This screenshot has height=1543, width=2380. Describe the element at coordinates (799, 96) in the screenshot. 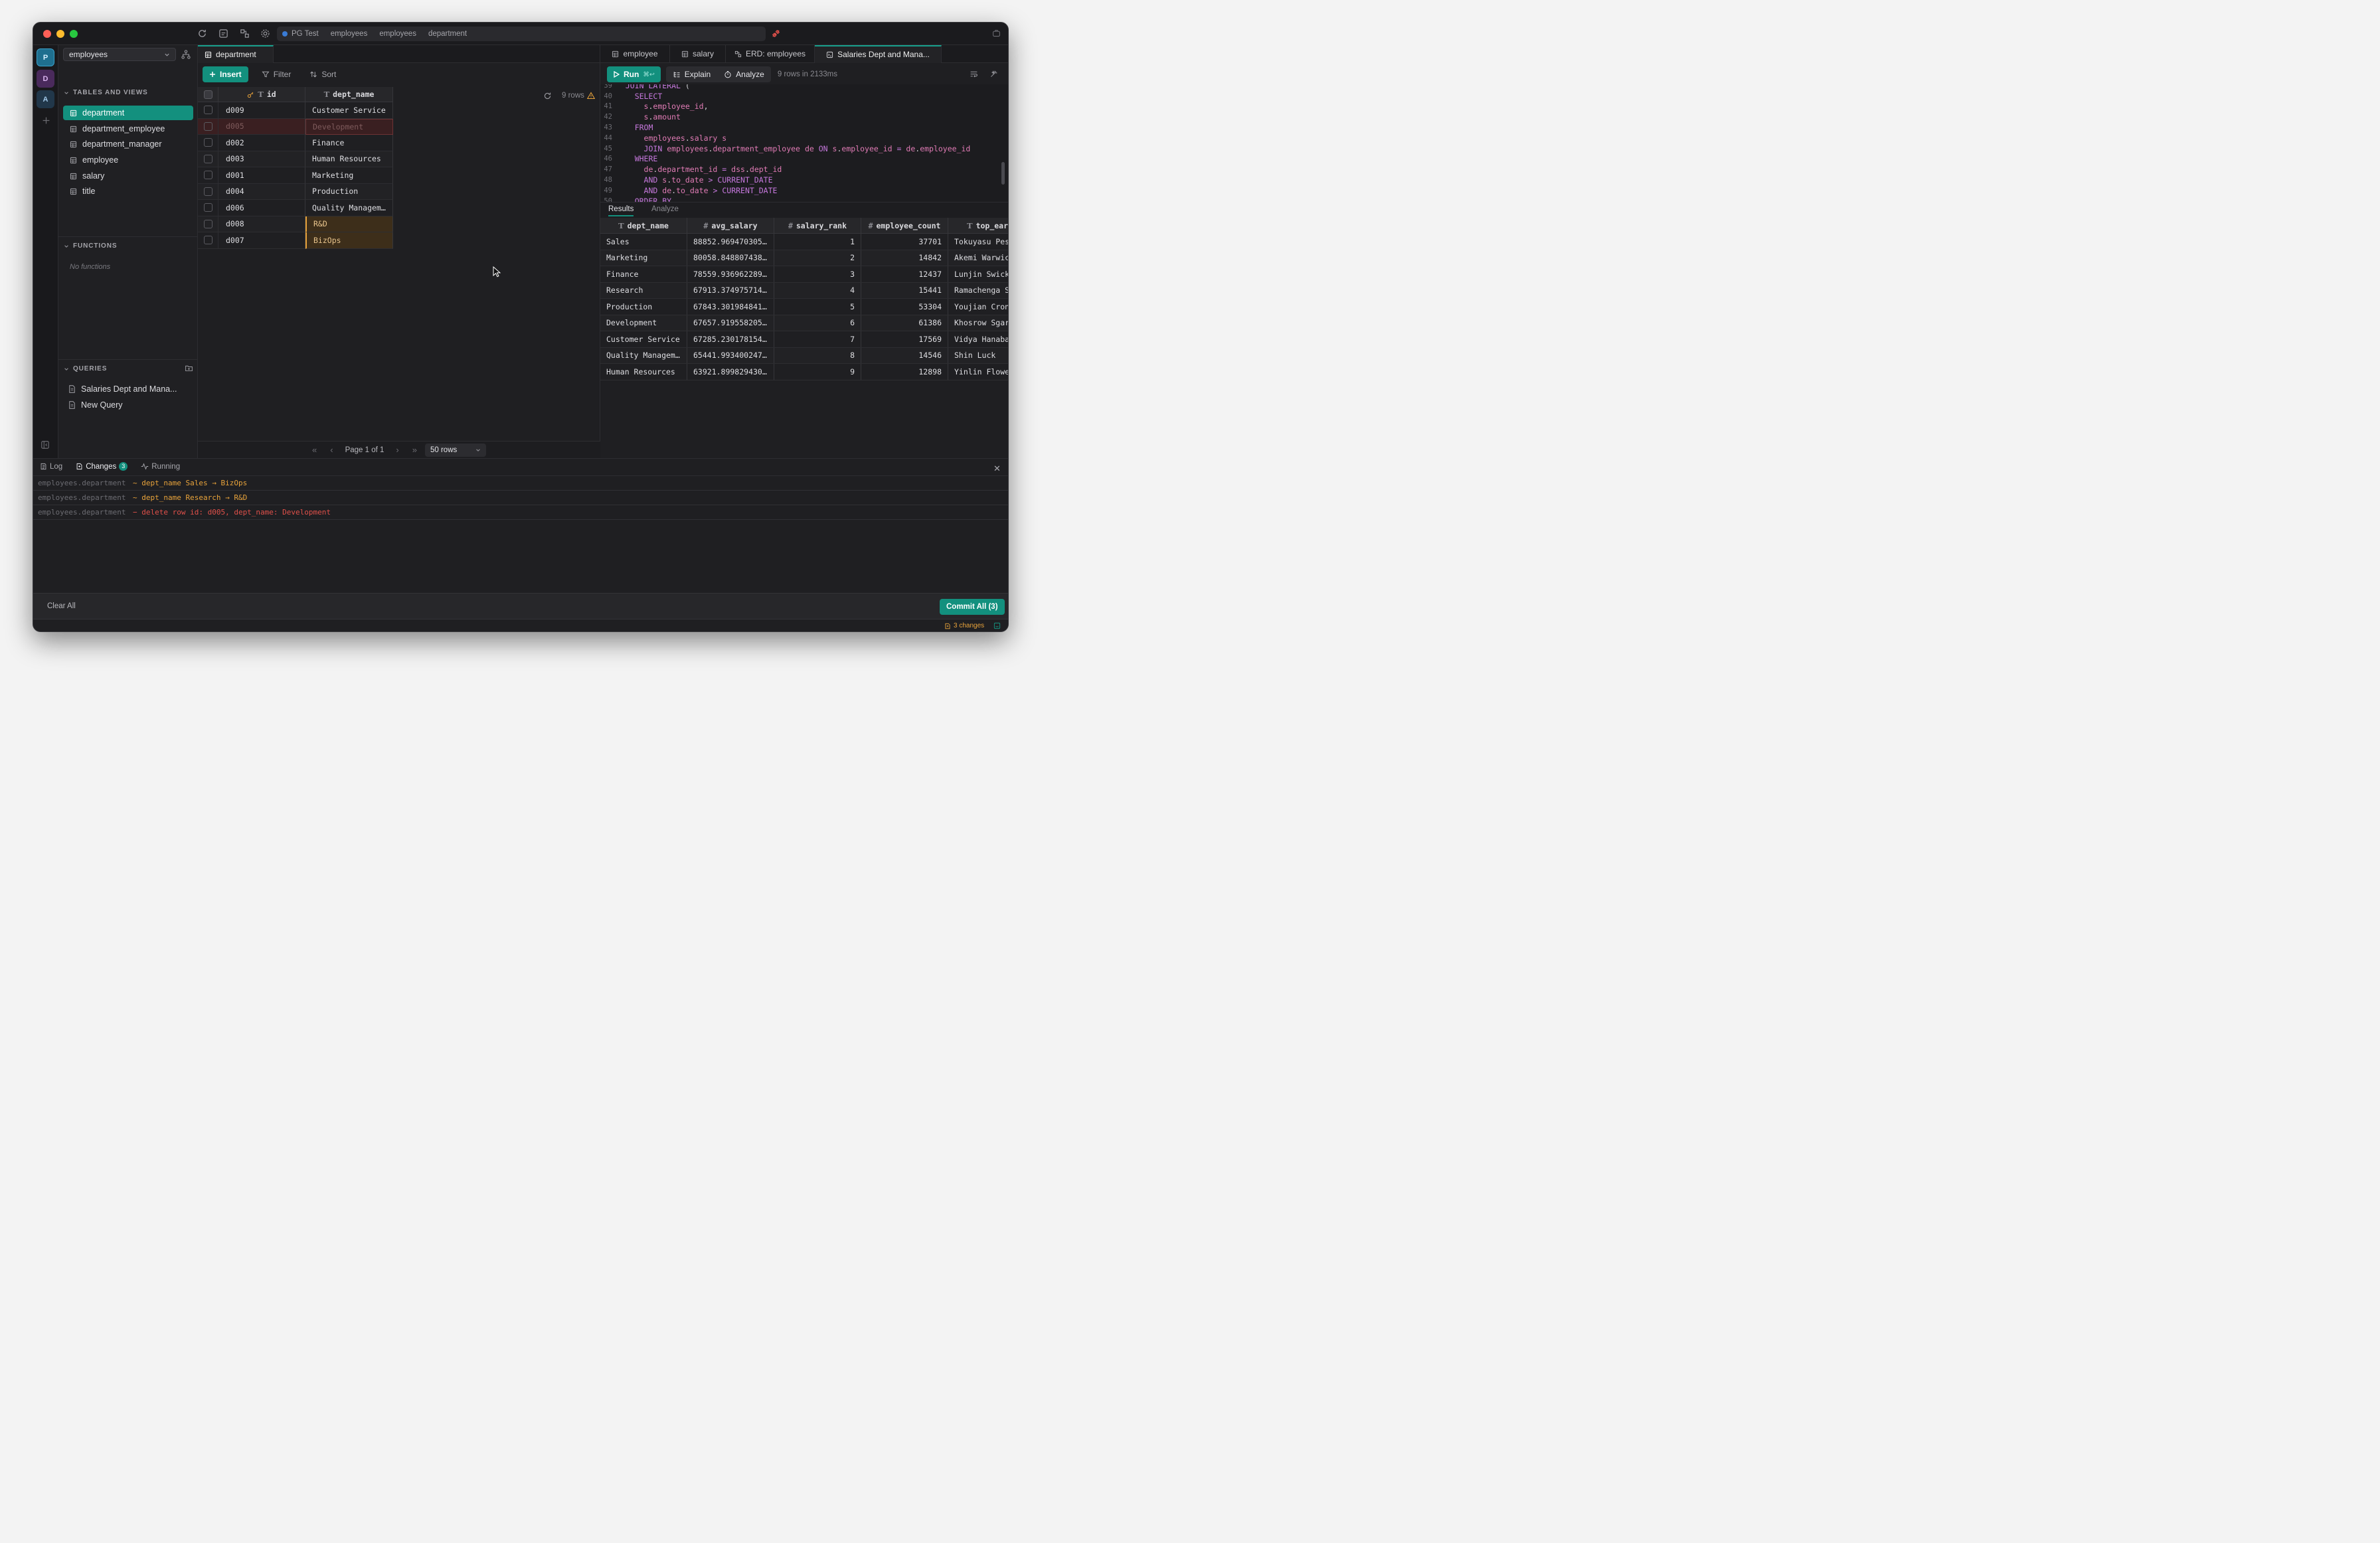

I see `code-line: 40 SELECT` at that location.